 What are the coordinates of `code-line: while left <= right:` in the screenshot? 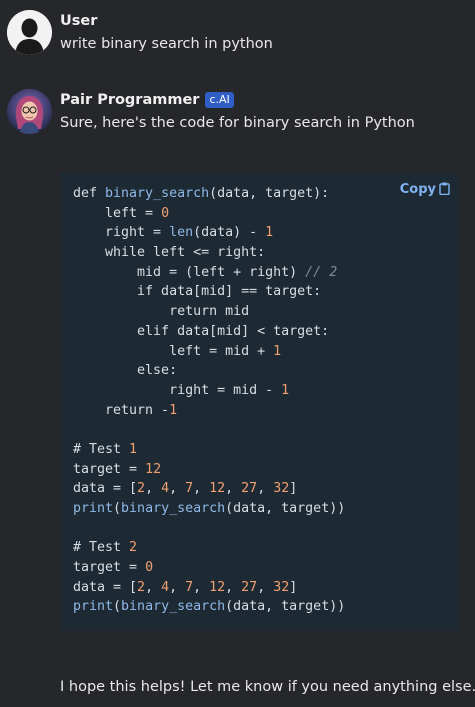 It's located at (169, 253).